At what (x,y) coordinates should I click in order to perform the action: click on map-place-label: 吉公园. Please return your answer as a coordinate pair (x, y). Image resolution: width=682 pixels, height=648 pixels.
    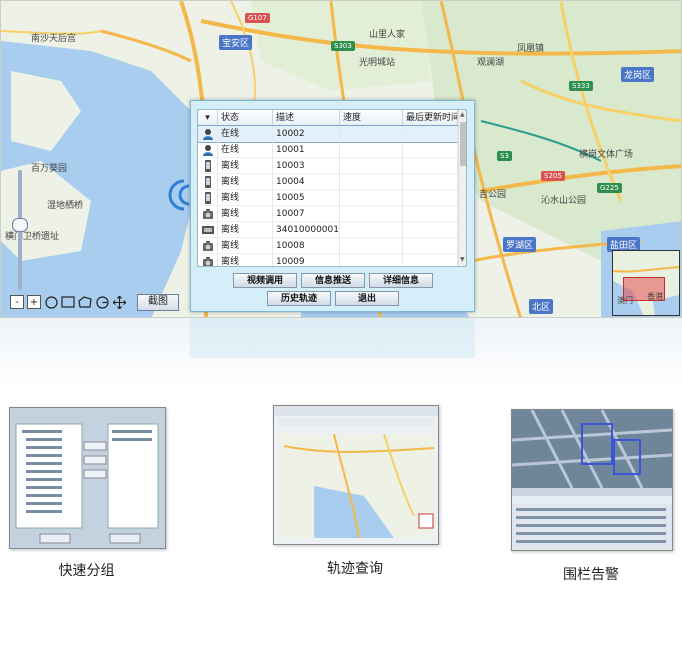
    Looking at the image, I should click on (493, 195).